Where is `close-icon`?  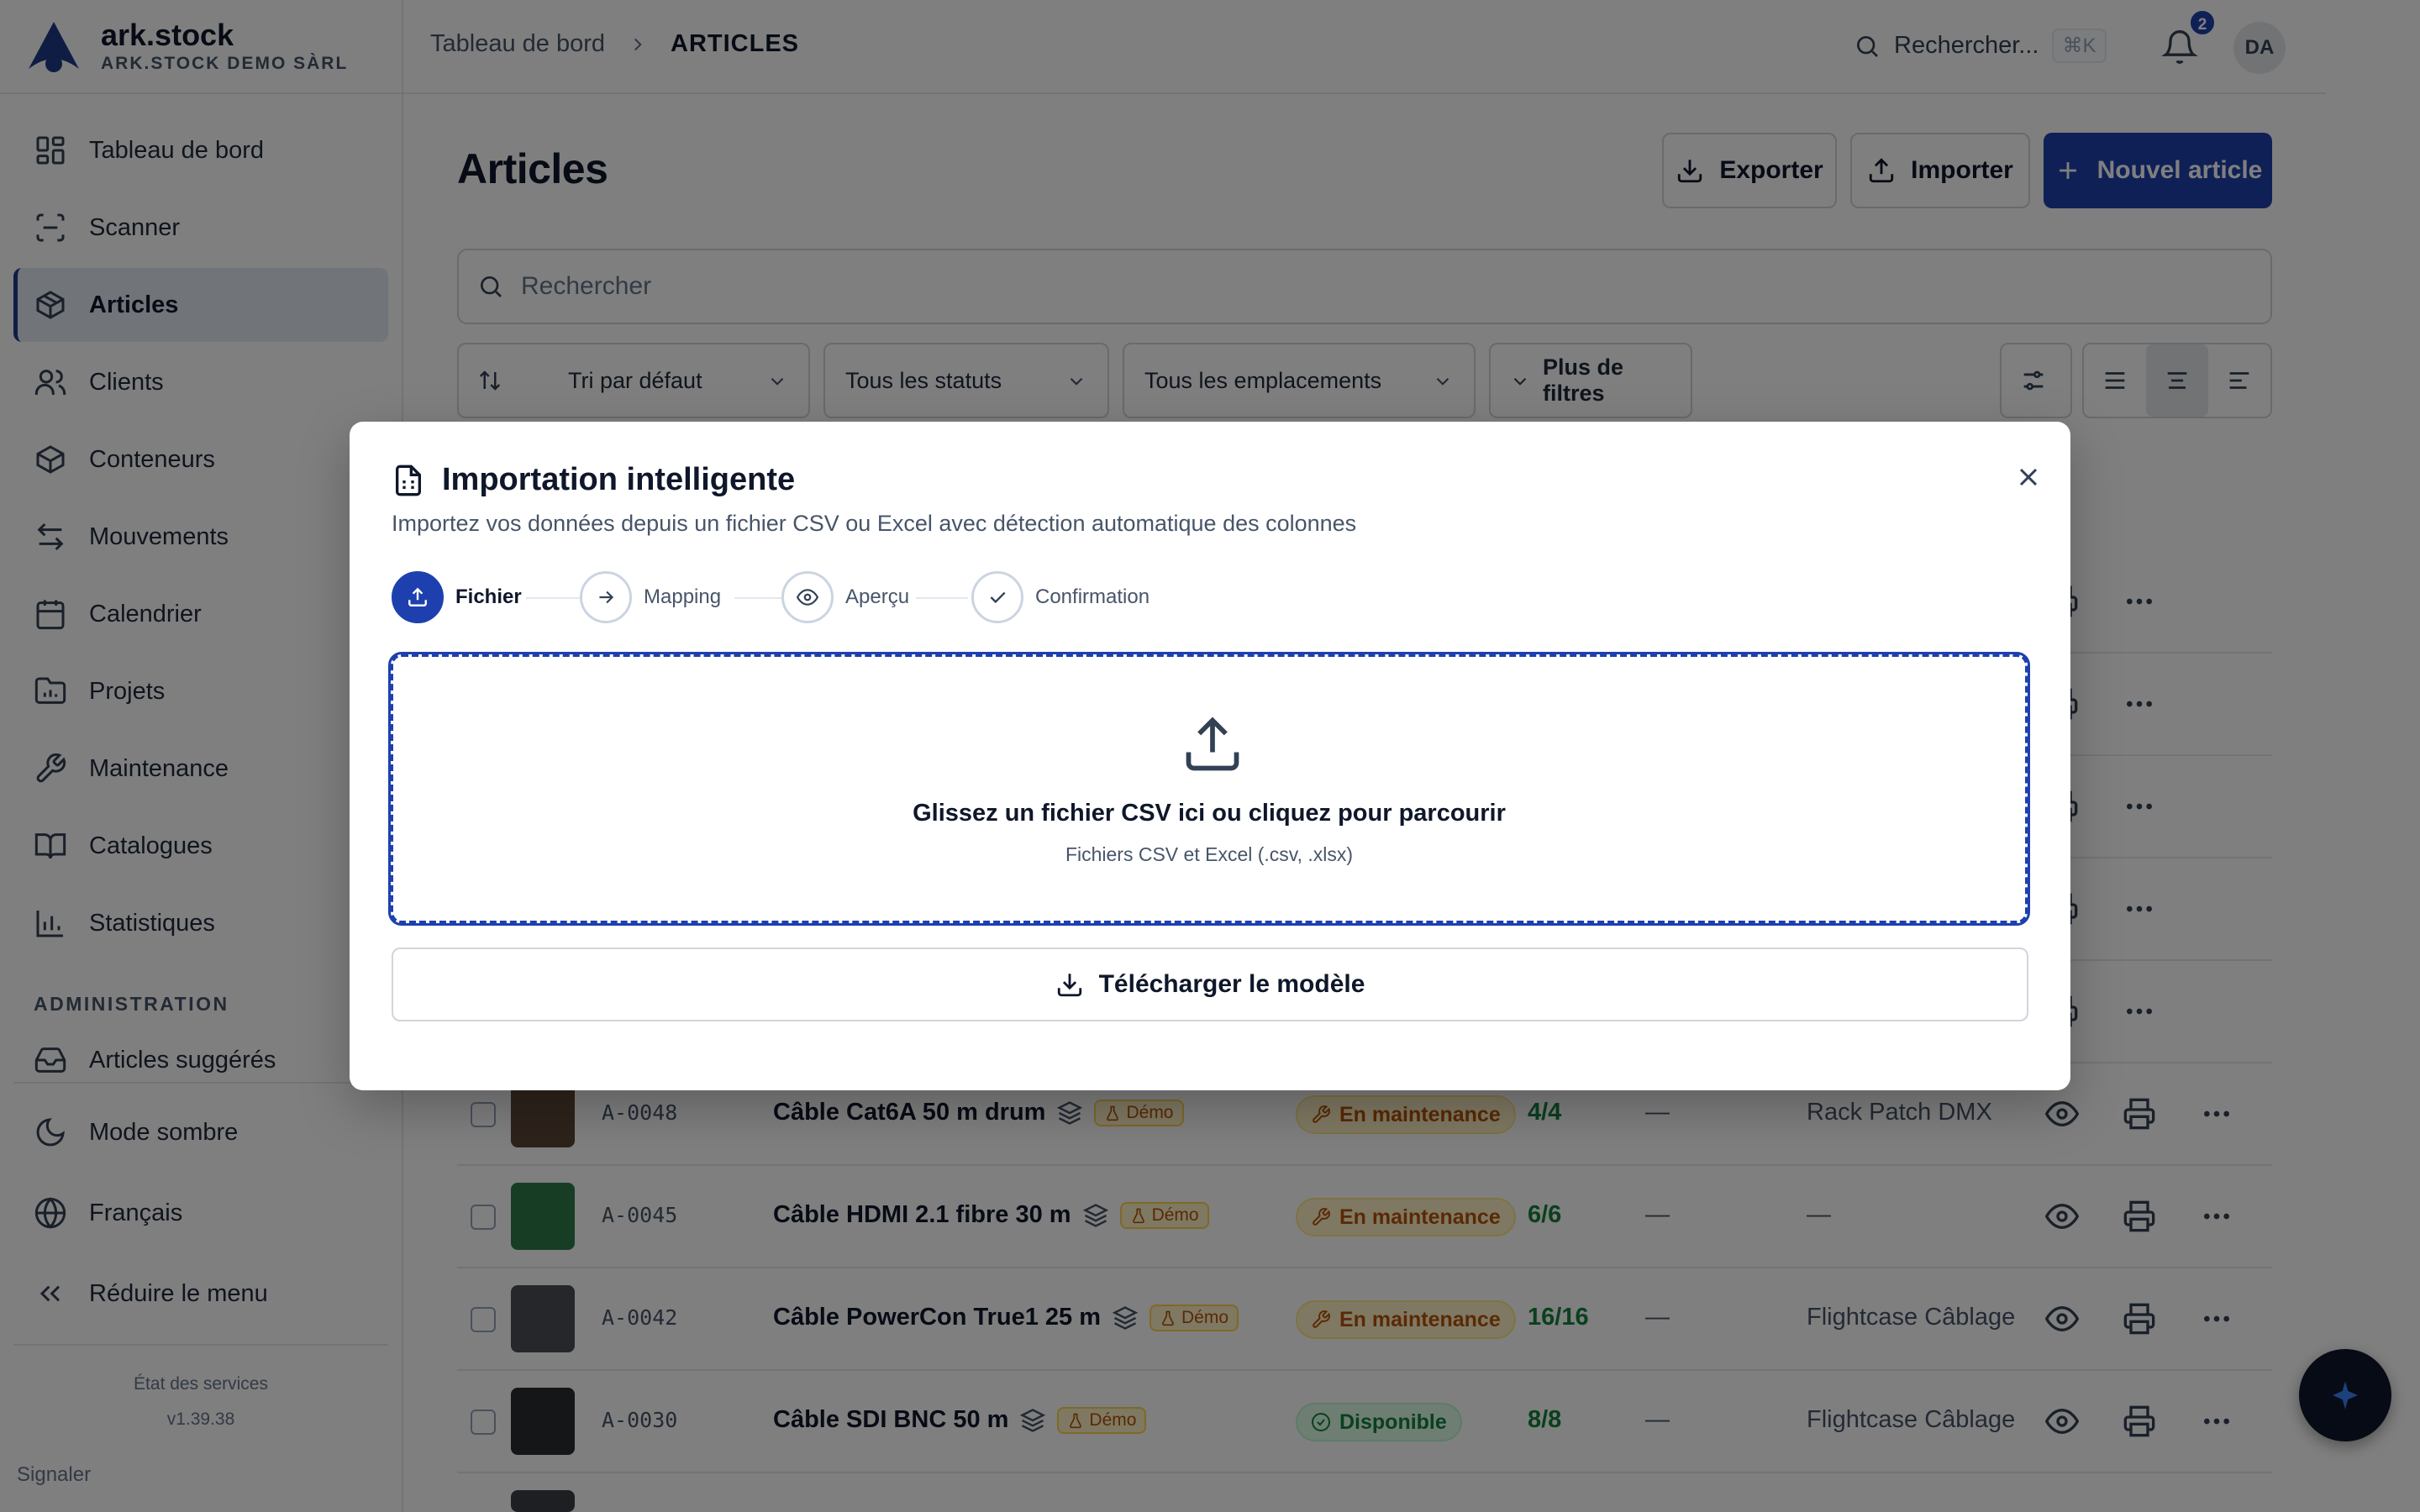 close-icon is located at coordinates (2029, 477).